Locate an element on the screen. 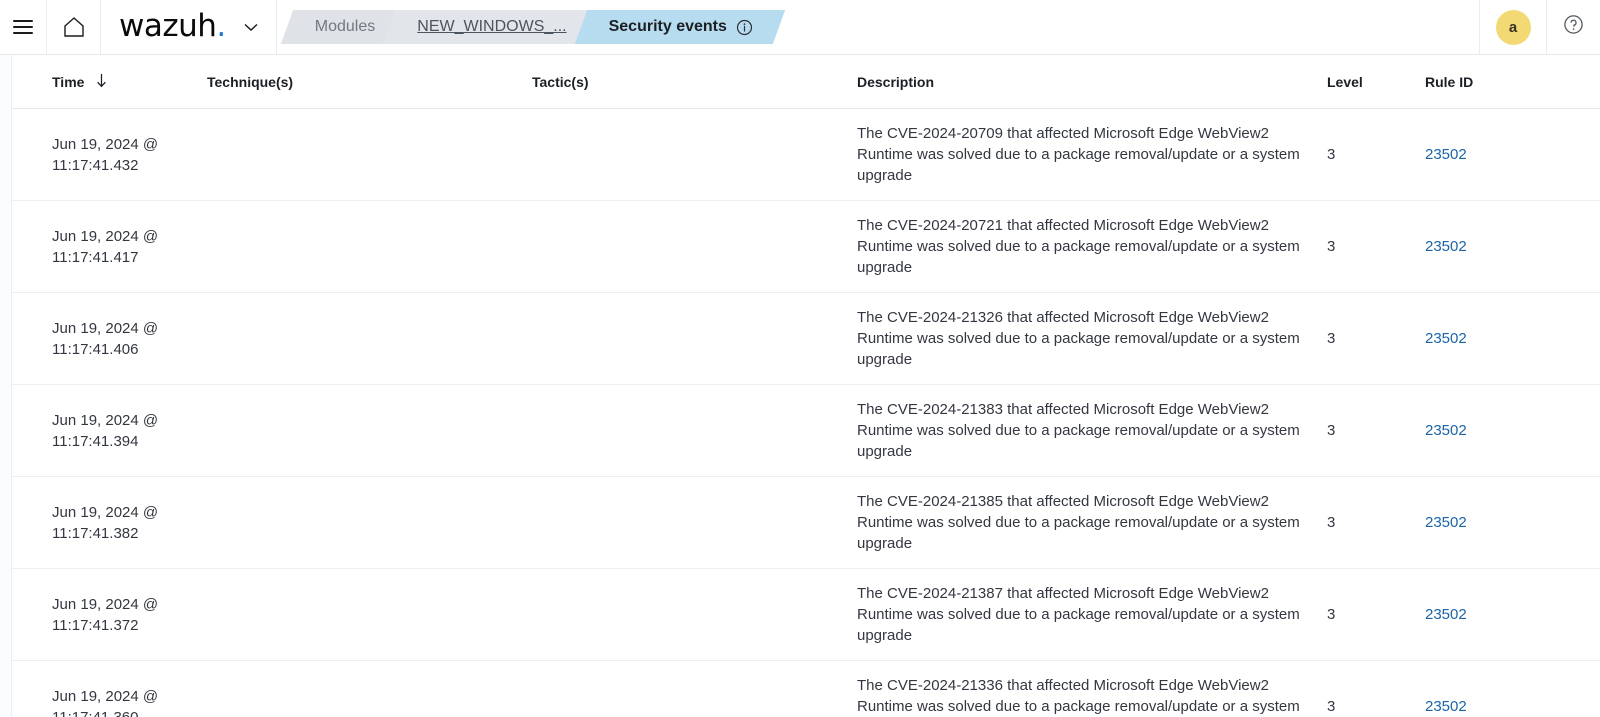  help-button is located at coordinates (1573, 27).